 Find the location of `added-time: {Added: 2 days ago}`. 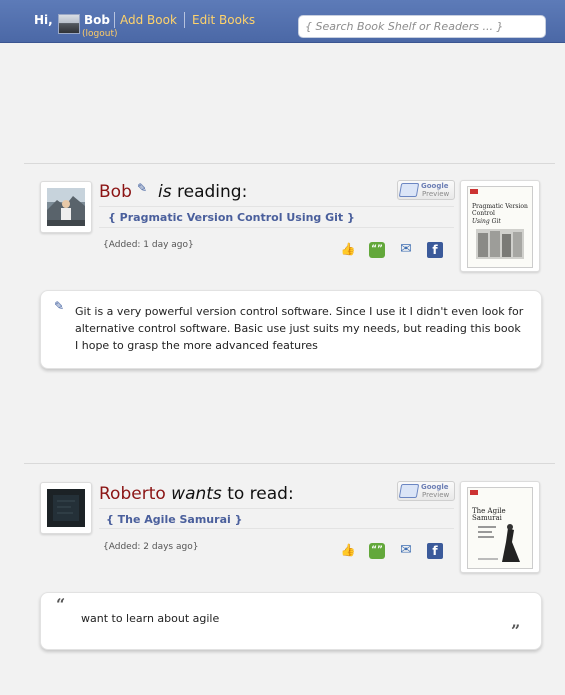

added-time: {Added: 2 days ago} is located at coordinates (151, 547).